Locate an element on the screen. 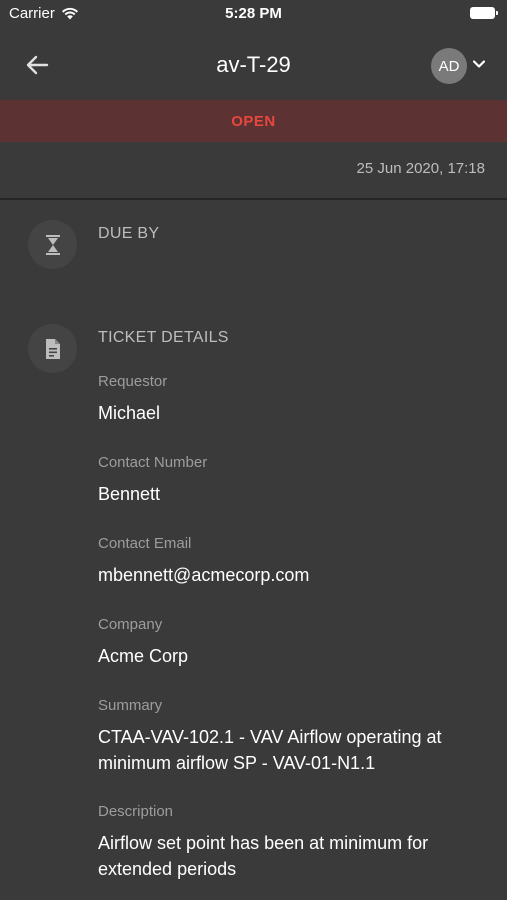  field-value: Michael is located at coordinates (129, 413).